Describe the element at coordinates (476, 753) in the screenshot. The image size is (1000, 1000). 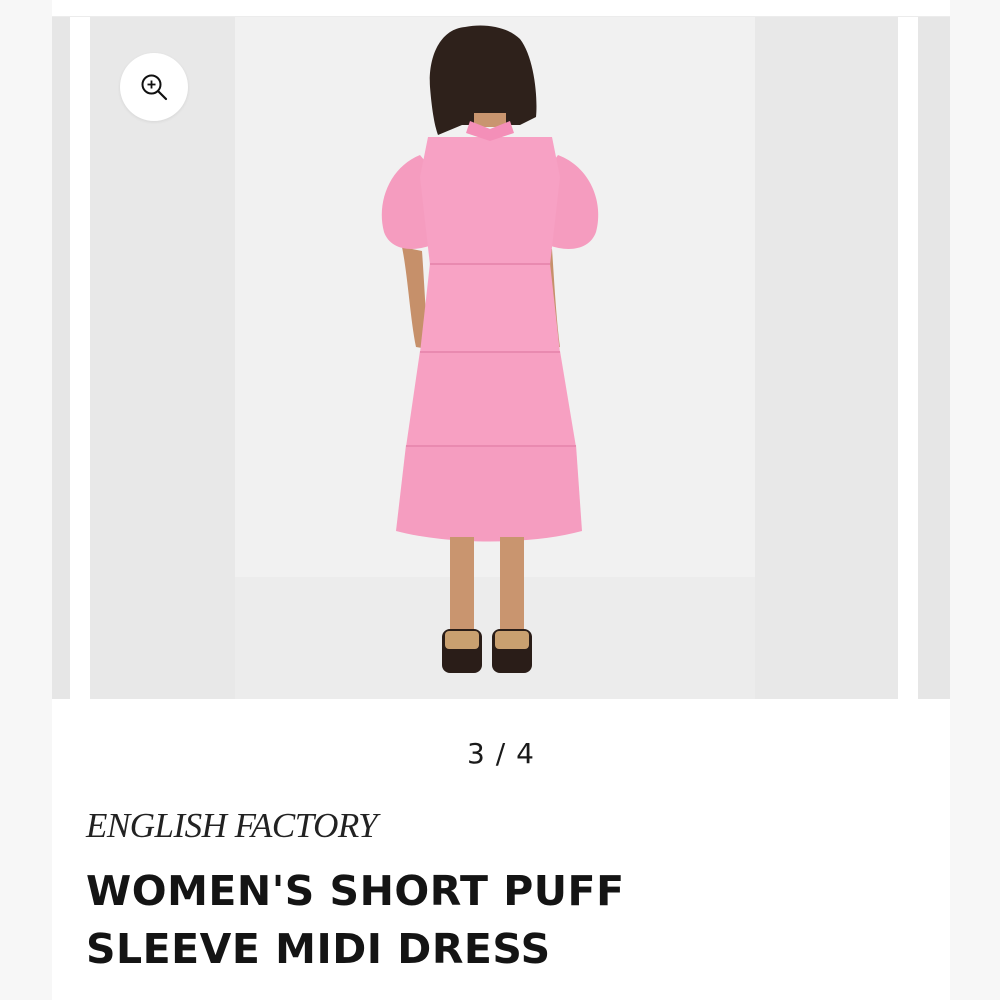
I see `current-image-index: 3` at that location.